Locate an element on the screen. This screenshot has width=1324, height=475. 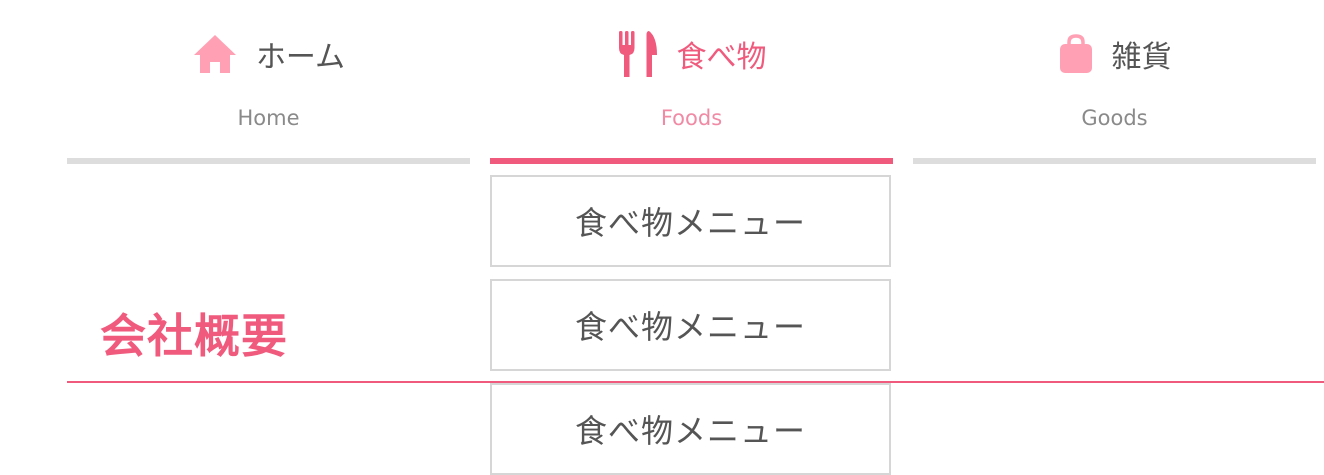
nav-item-home-indicator is located at coordinates (268, 161).